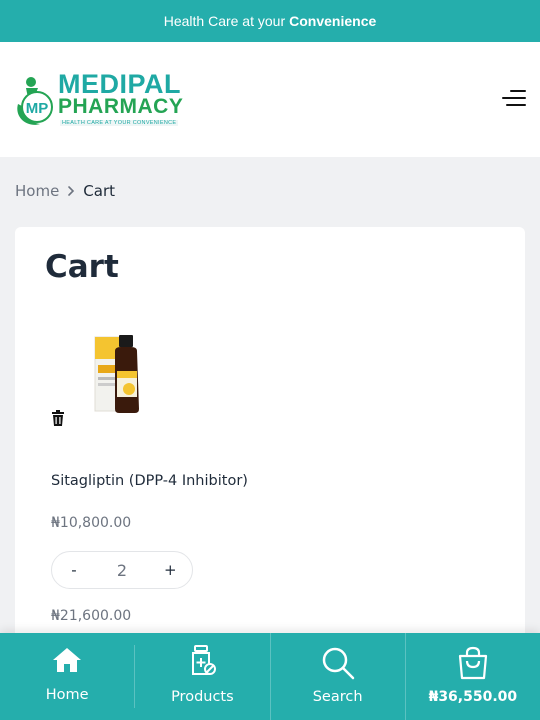  Describe the element at coordinates (201, 676) in the screenshot. I see `nav-products: Products` at that location.